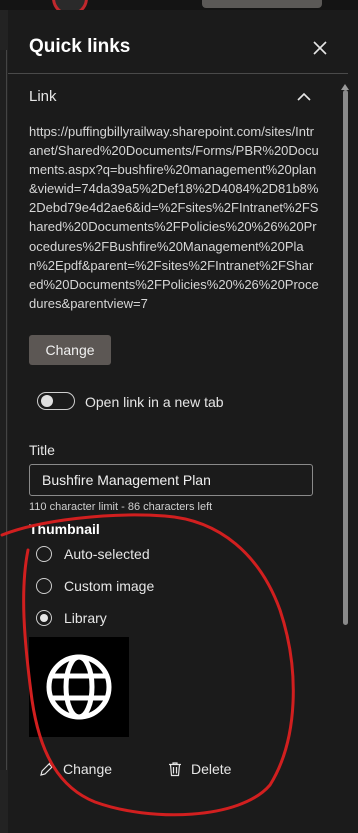 The image size is (358, 833). Describe the element at coordinates (70, 350) in the screenshot. I see `change-link-button: Change` at that location.